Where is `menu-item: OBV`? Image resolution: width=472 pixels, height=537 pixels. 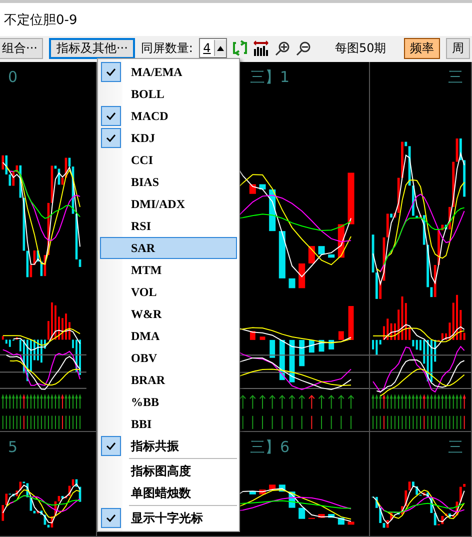
menu-item: OBV is located at coordinates (168, 358).